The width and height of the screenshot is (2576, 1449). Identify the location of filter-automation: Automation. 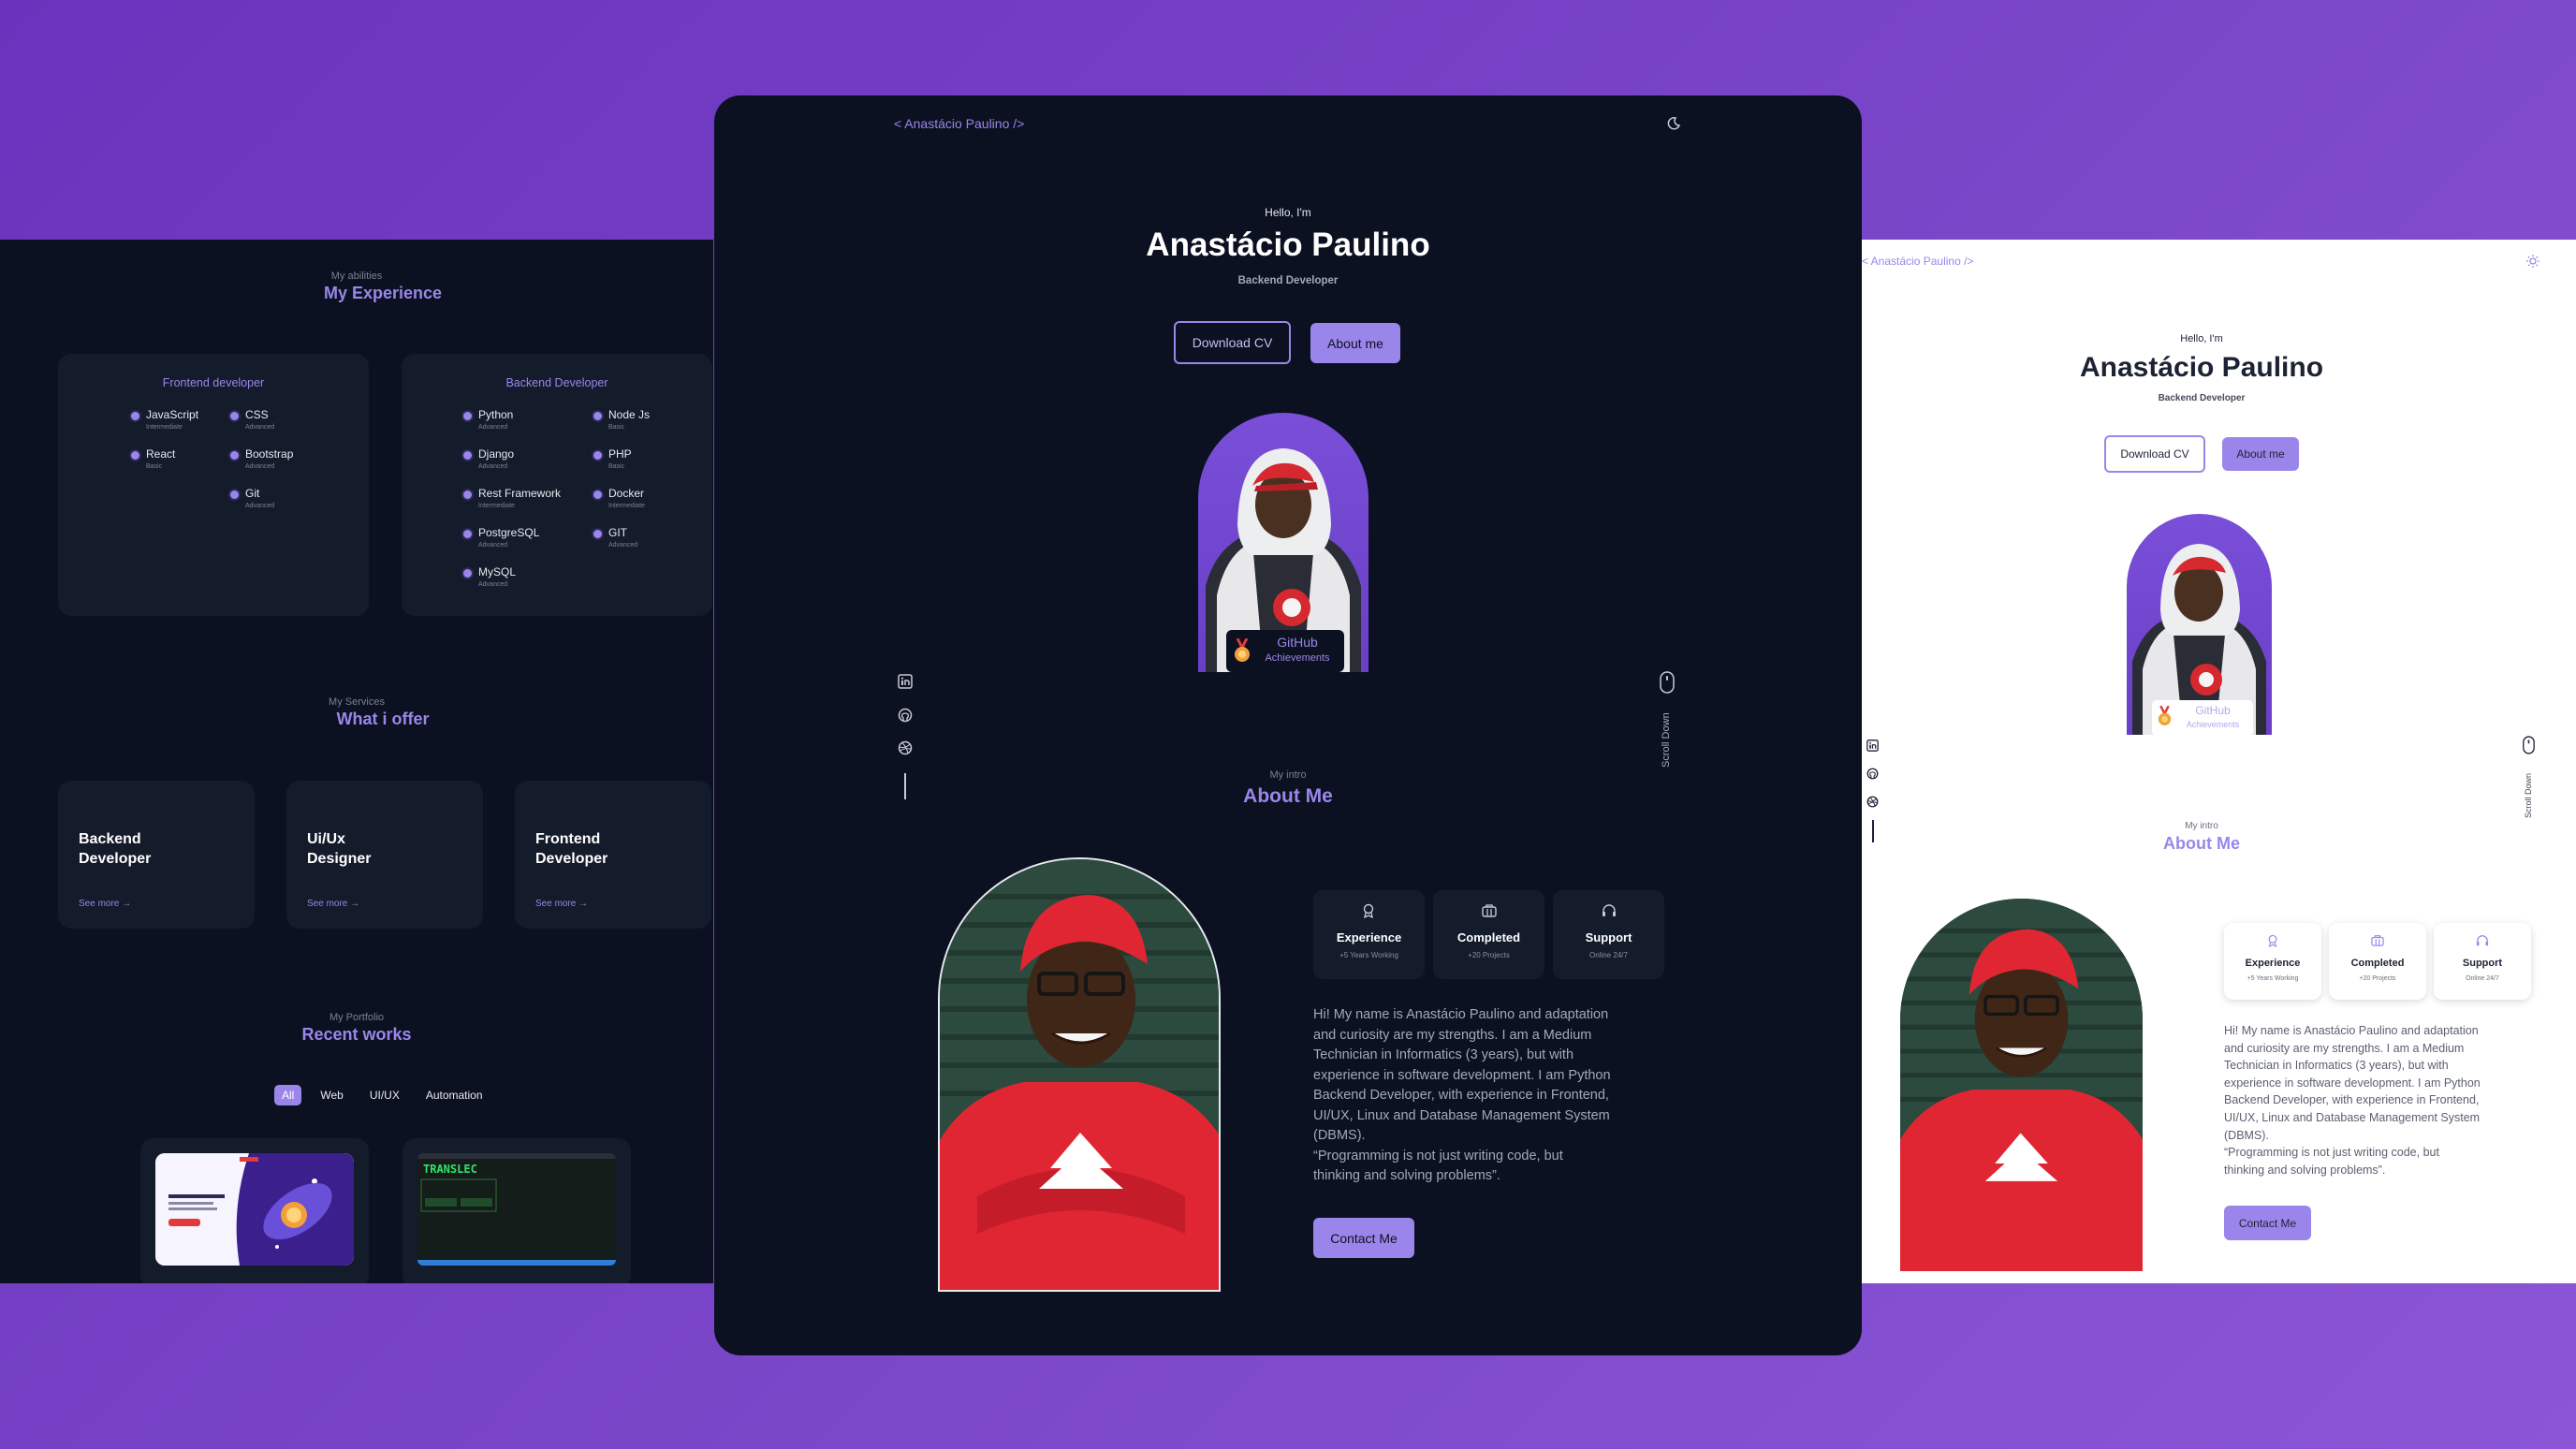
(454, 1095).